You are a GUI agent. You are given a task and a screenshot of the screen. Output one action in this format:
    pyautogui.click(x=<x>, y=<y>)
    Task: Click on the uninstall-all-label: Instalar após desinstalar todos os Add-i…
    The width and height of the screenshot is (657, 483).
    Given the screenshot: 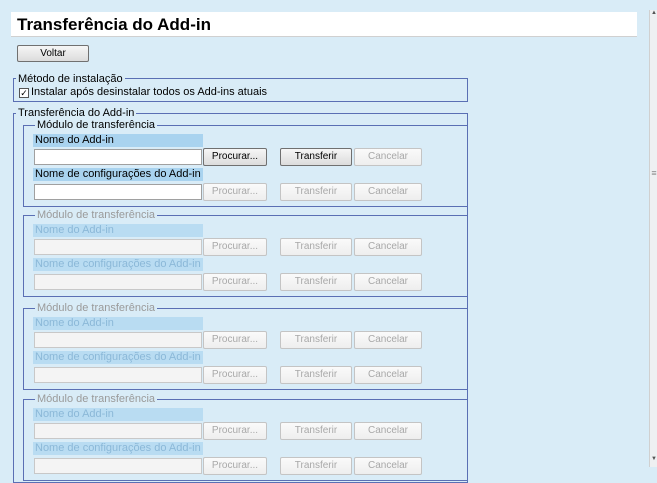 What is the action you would take?
    pyautogui.click(x=149, y=92)
    